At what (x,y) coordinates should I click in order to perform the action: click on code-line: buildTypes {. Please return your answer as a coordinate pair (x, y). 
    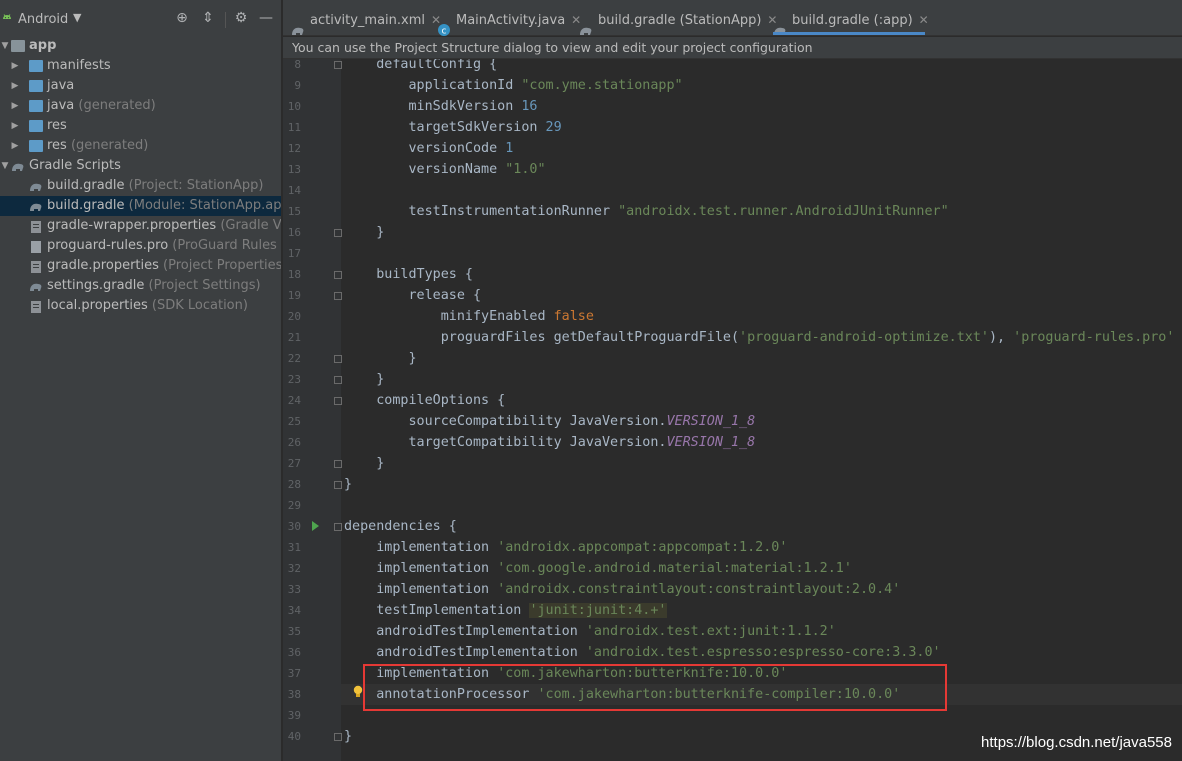
    Looking at the image, I should click on (408, 274).